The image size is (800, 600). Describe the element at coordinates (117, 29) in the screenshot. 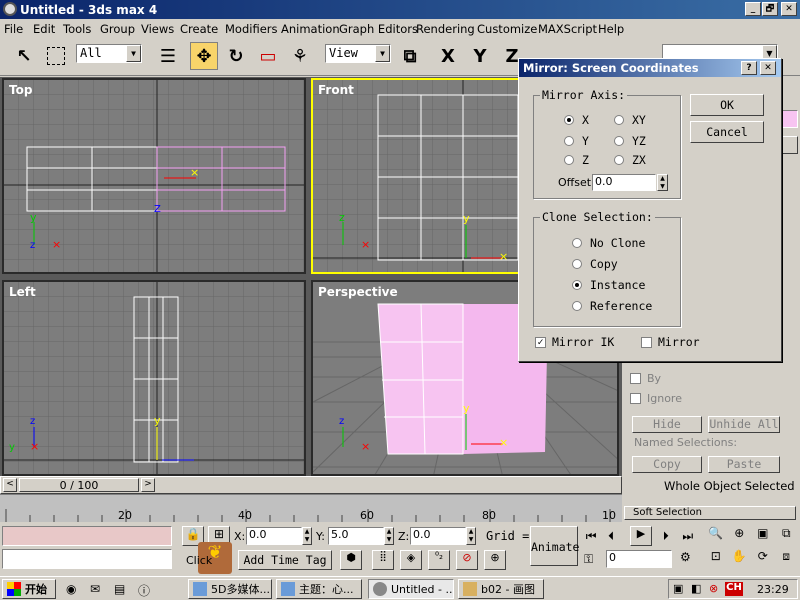

I see `menu-group: Group` at that location.